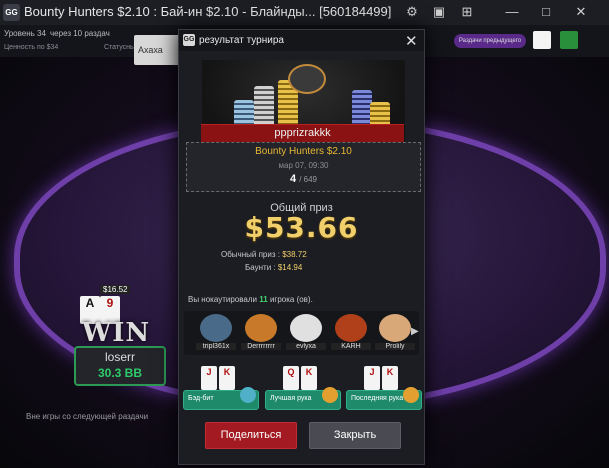 The image size is (609, 468). I want to click on badge-label: Лучшая рука, so click(291, 398).